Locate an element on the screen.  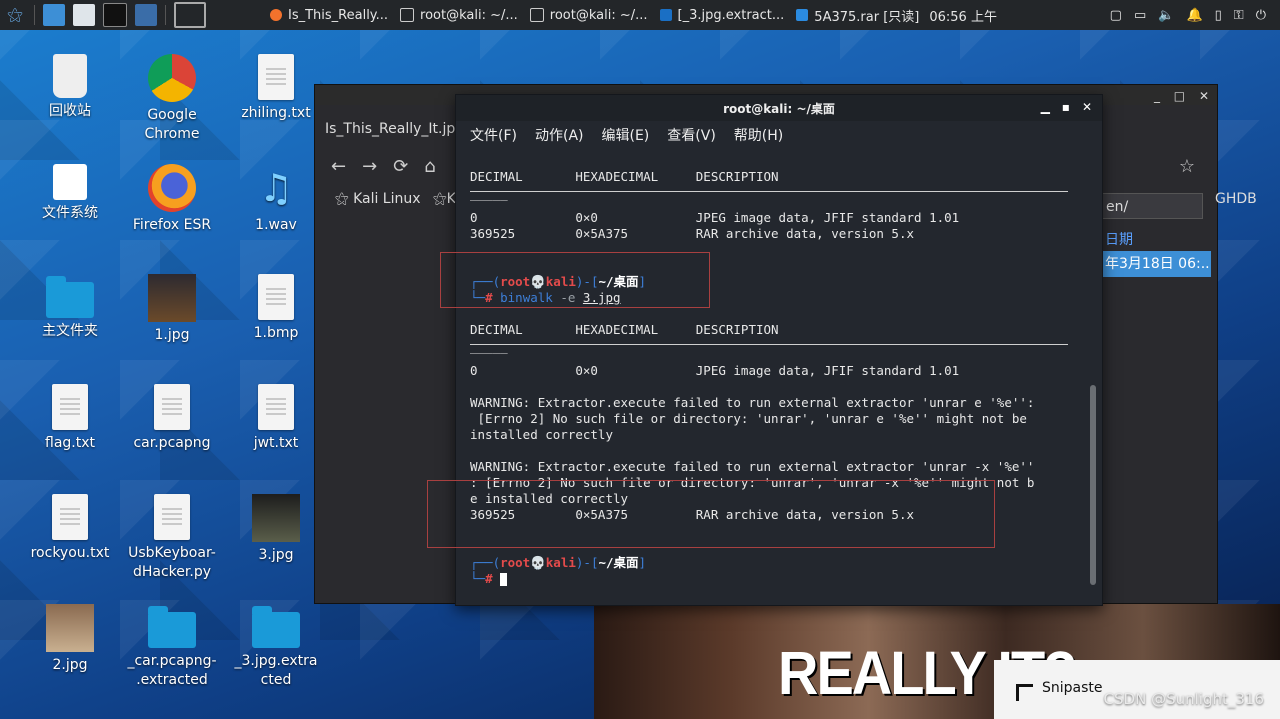
kali-menu-icon: ⚝ is located at coordinates (15, 15).